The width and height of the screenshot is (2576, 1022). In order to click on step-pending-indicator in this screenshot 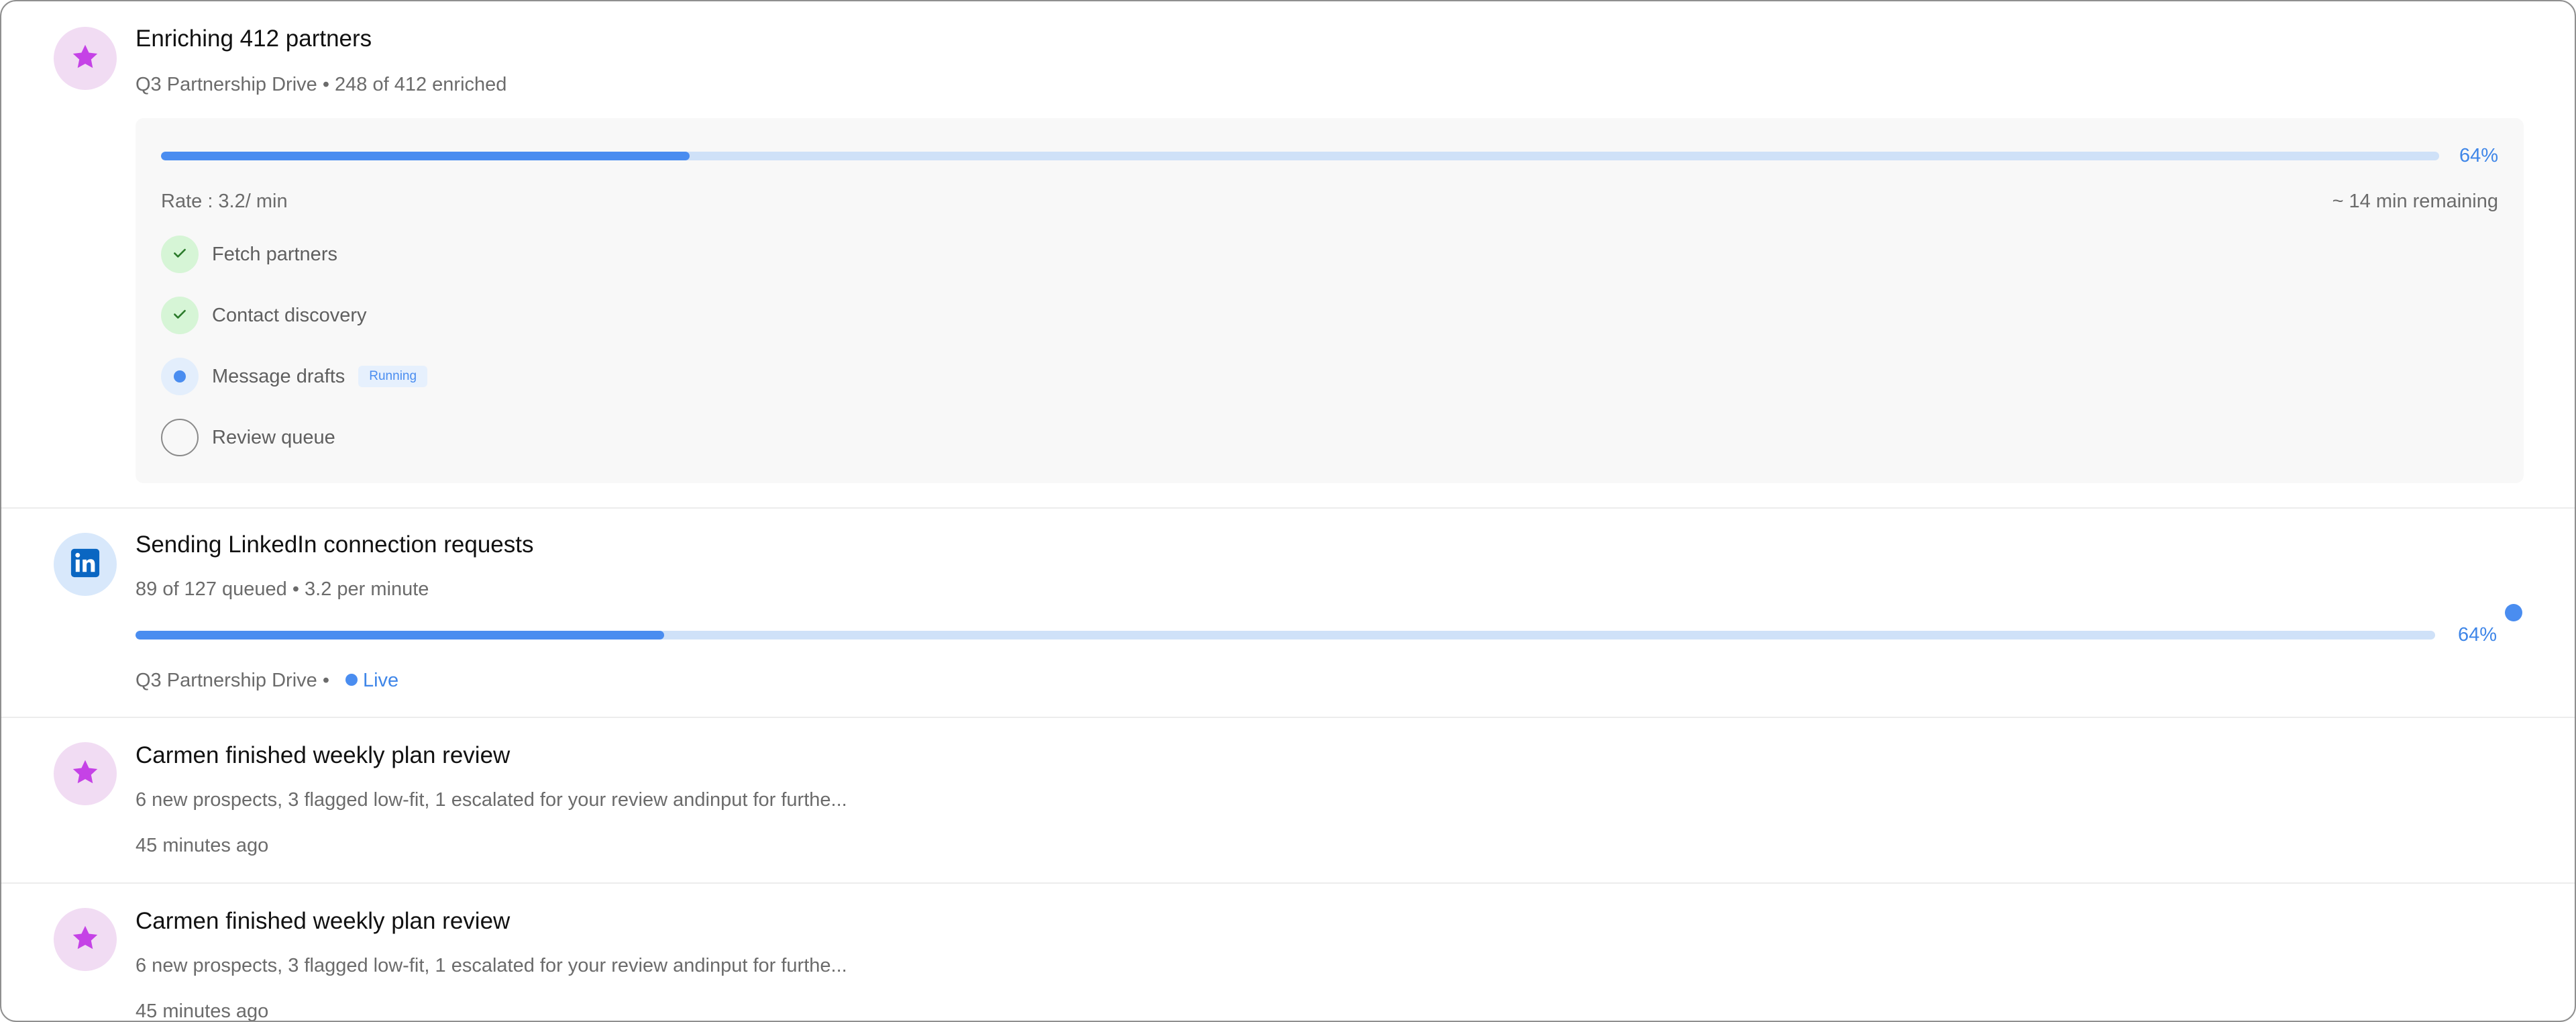, I will do `click(180, 437)`.